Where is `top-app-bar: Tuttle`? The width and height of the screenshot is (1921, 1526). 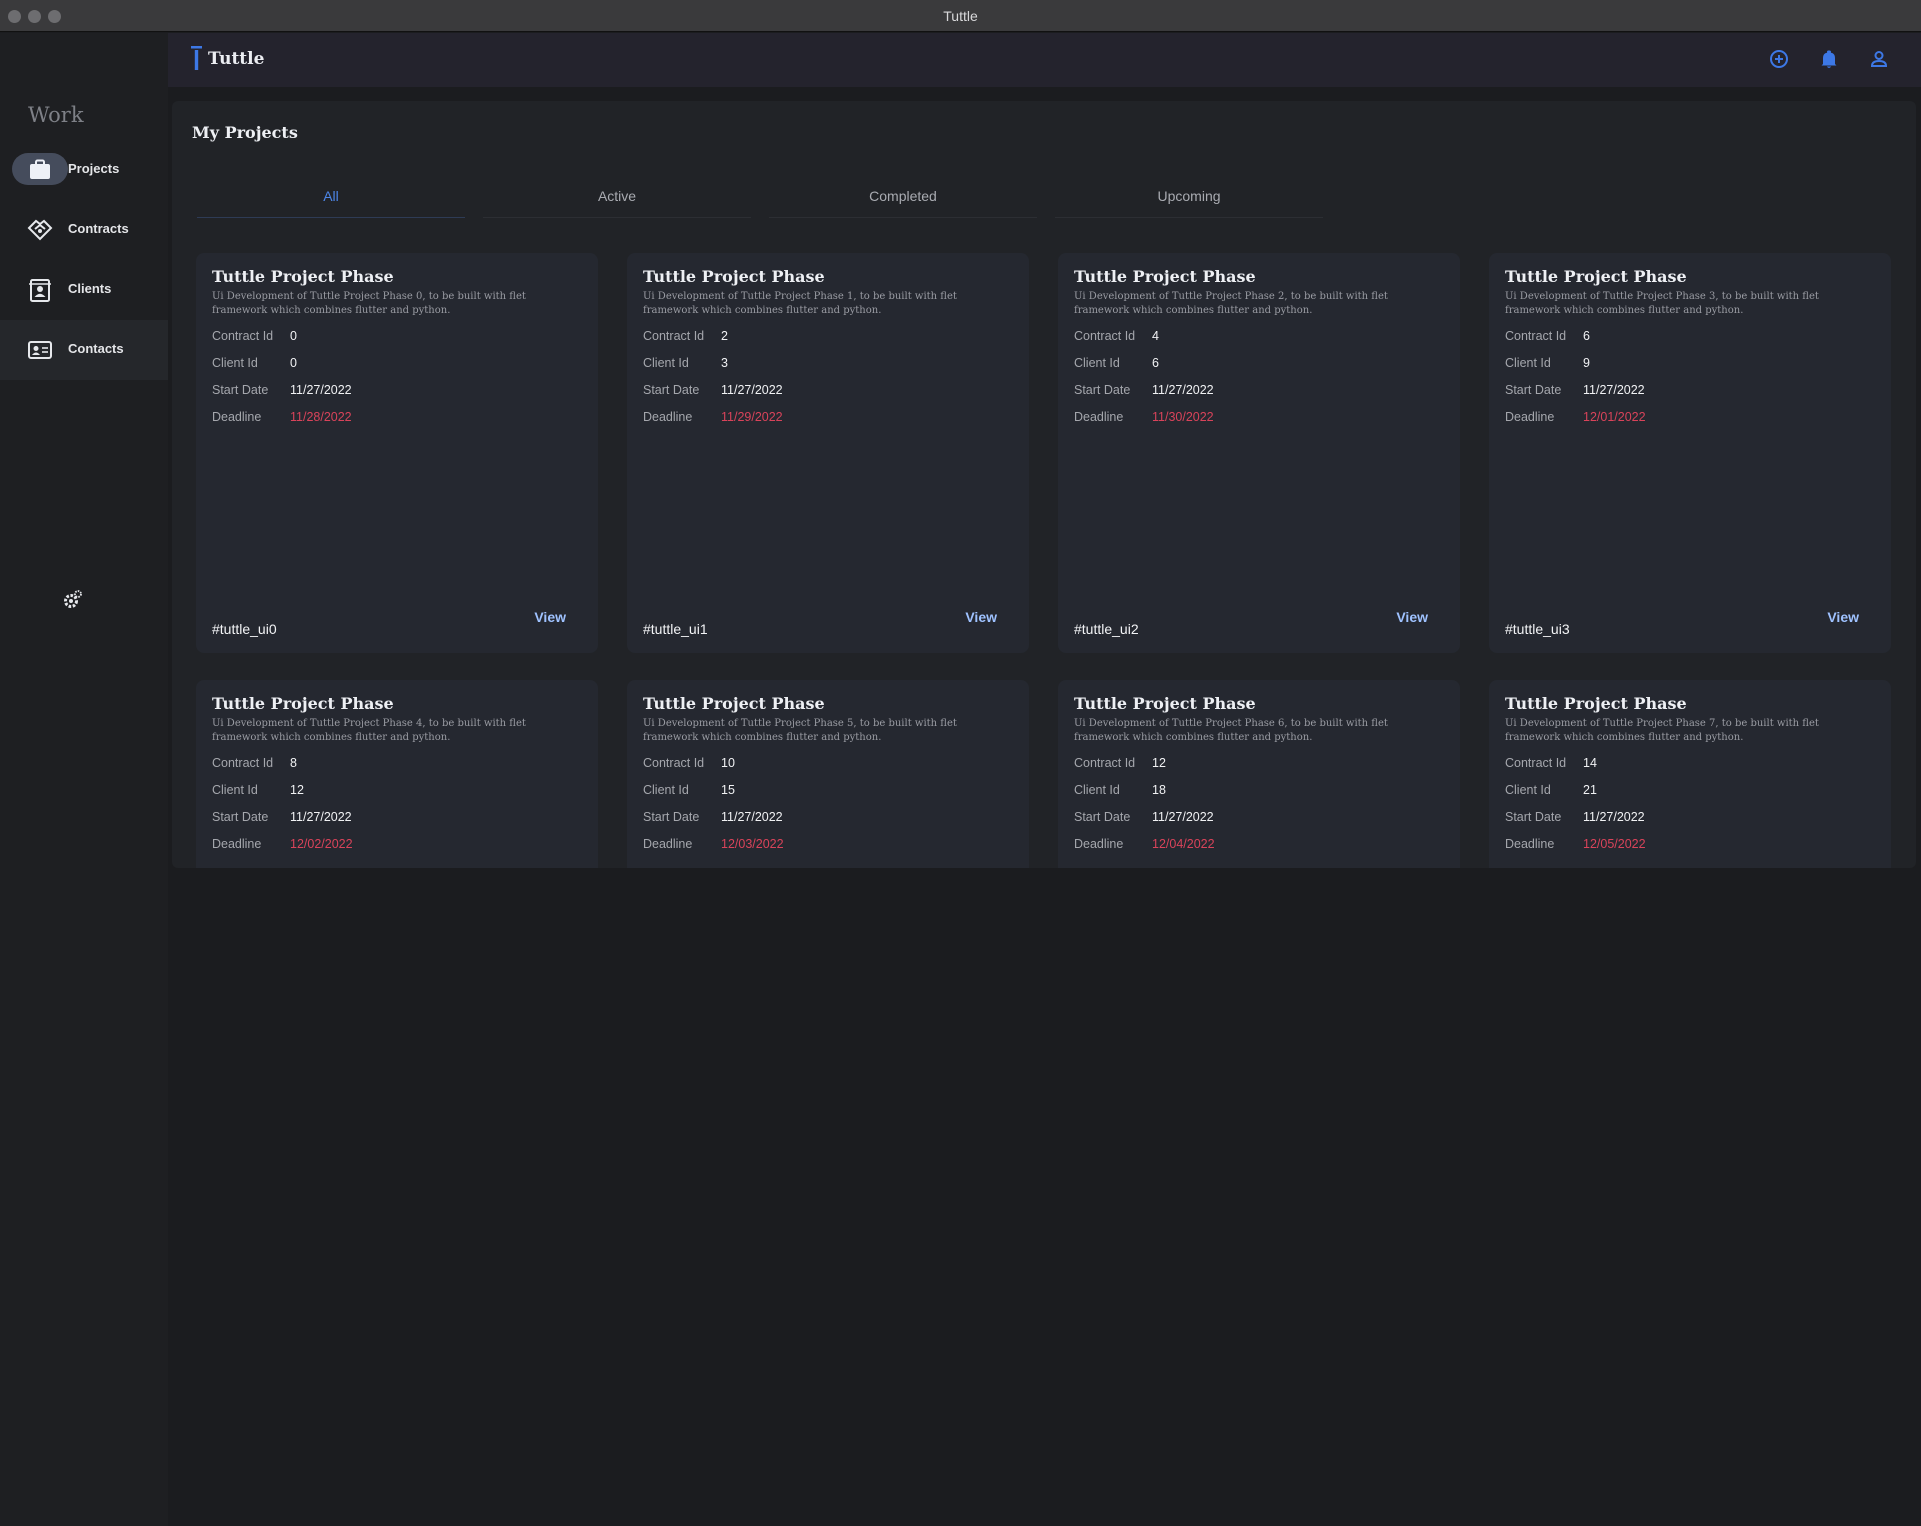
top-app-bar: Tuttle is located at coordinates (1044, 60).